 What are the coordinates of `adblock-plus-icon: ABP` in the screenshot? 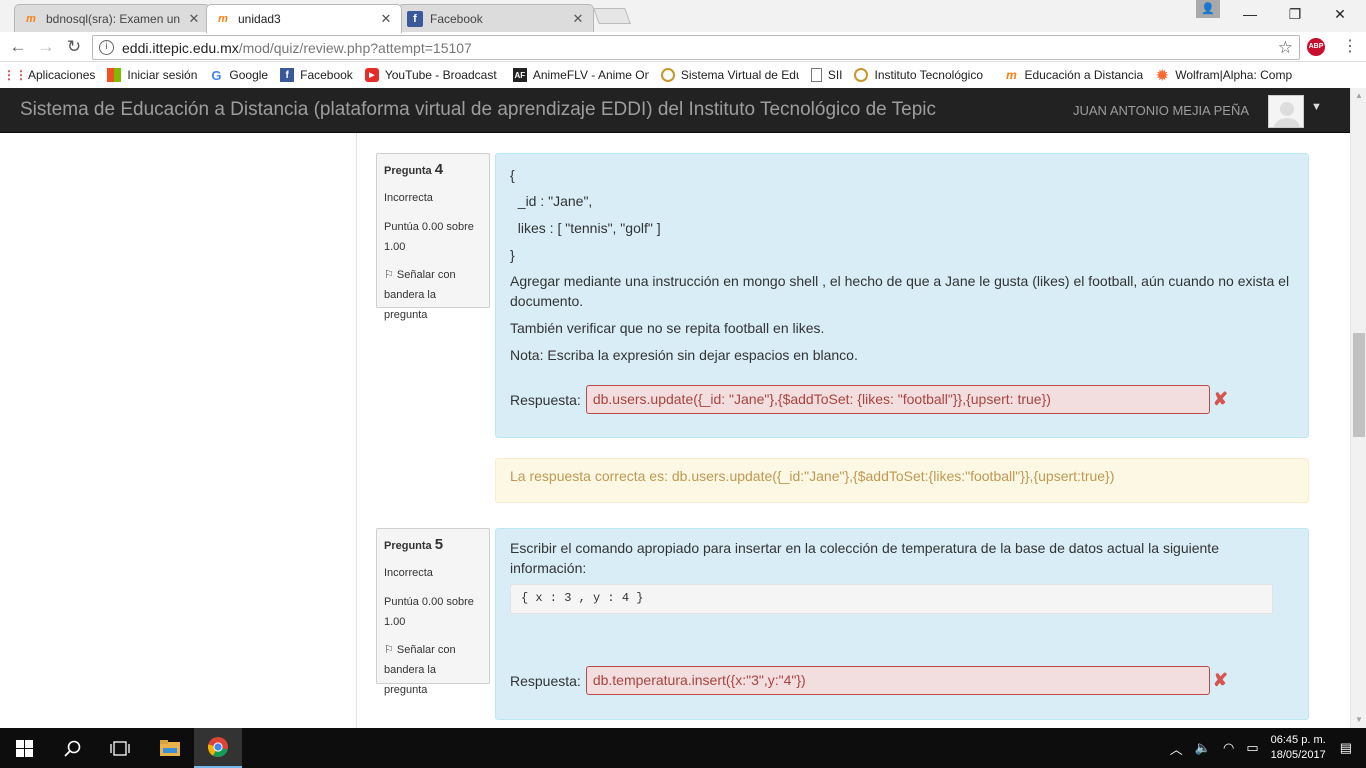 It's located at (1316, 47).